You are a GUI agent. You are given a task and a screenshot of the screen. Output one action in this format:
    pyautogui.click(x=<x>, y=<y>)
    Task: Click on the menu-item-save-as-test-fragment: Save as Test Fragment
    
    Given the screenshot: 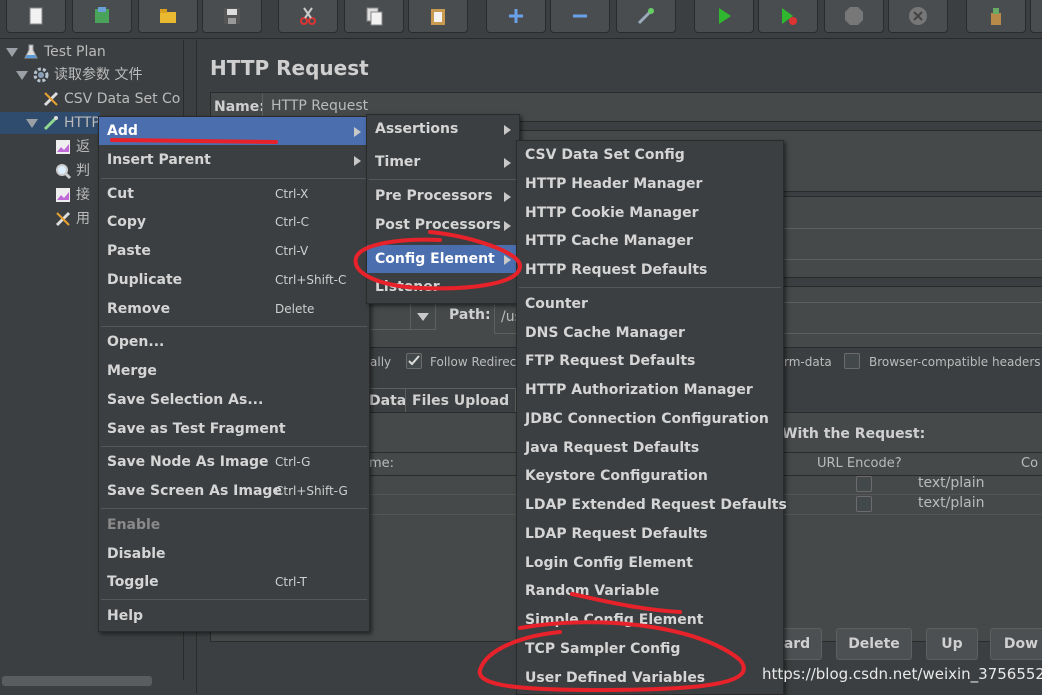 What is the action you would take?
    pyautogui.click(x=234, y=429)
    